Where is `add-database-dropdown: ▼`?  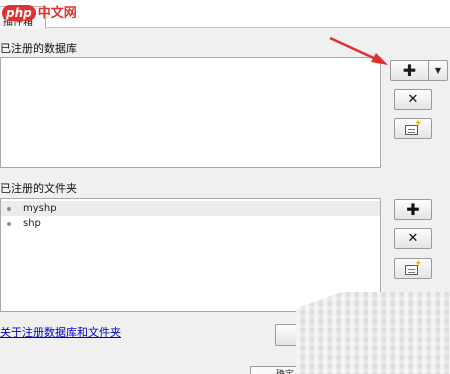
add-database-dropdown: ▼ is located at coordinates (438, 70).